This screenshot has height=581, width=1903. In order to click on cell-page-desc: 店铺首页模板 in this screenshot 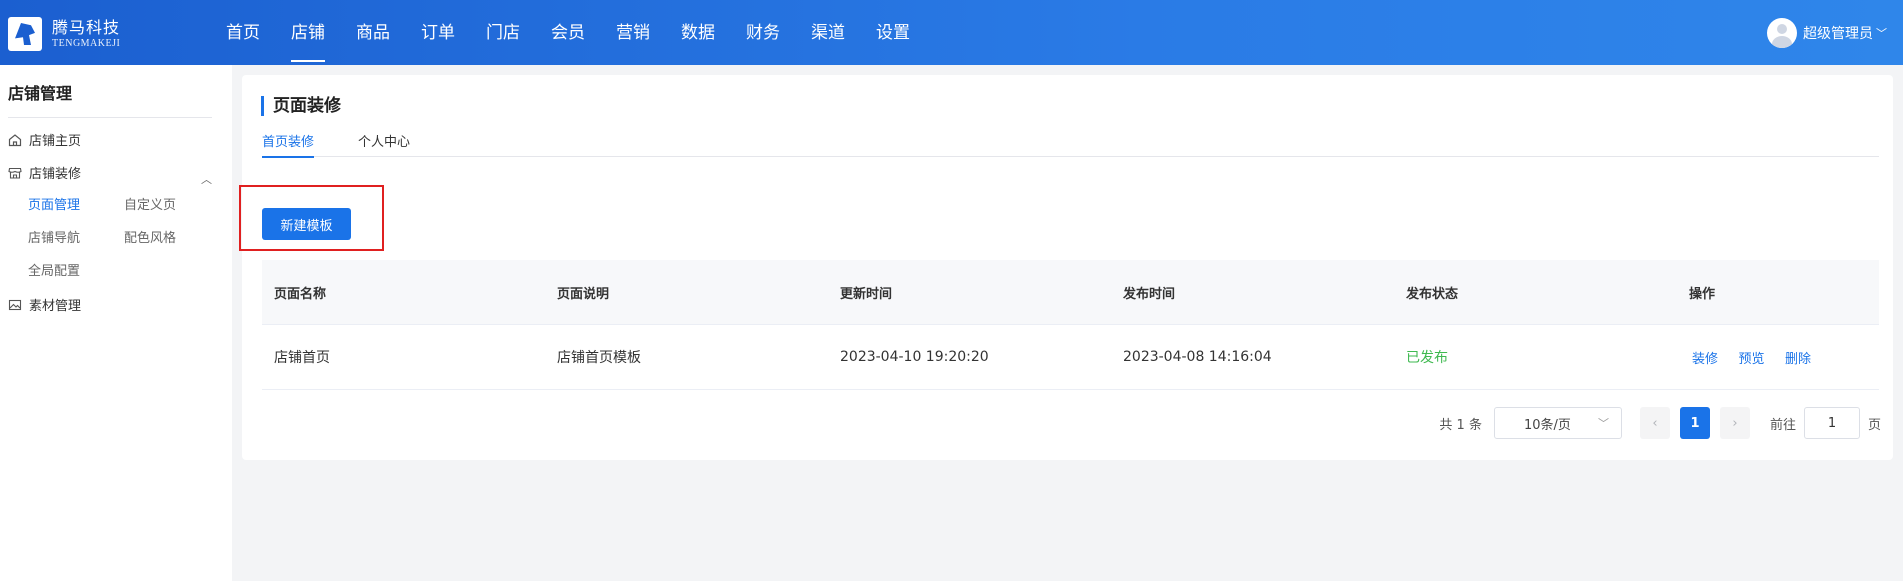, I will do `click(599, 358)`.